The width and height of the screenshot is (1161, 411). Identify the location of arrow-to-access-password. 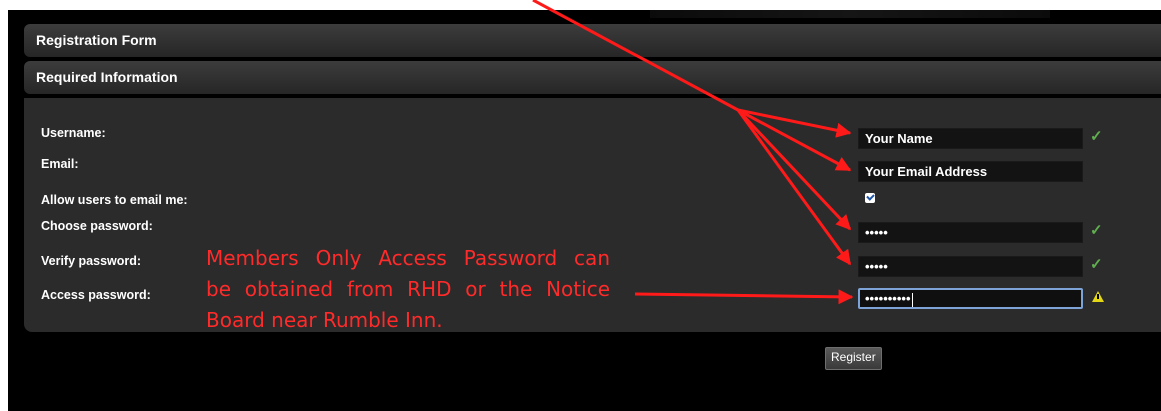
(744, 297).